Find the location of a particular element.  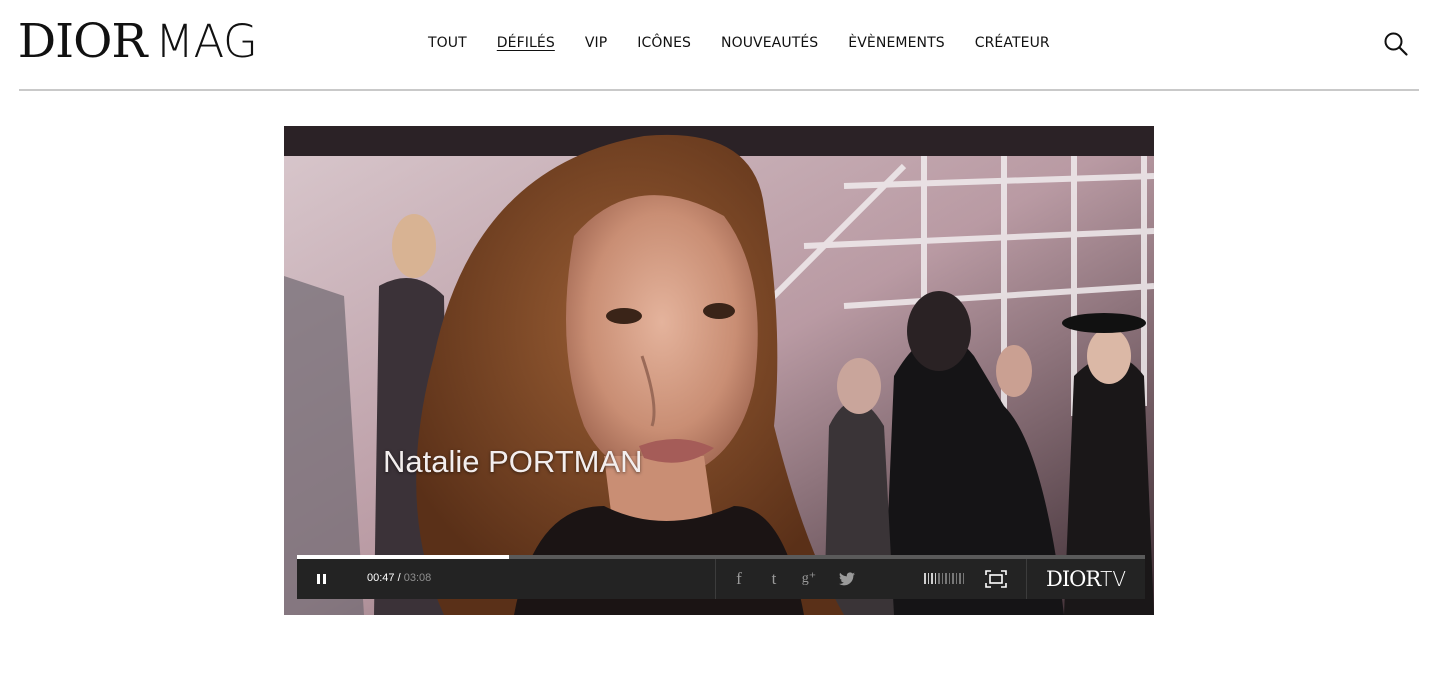

nav-item-icones: ICÔNES is located at coordinates (664, 43).